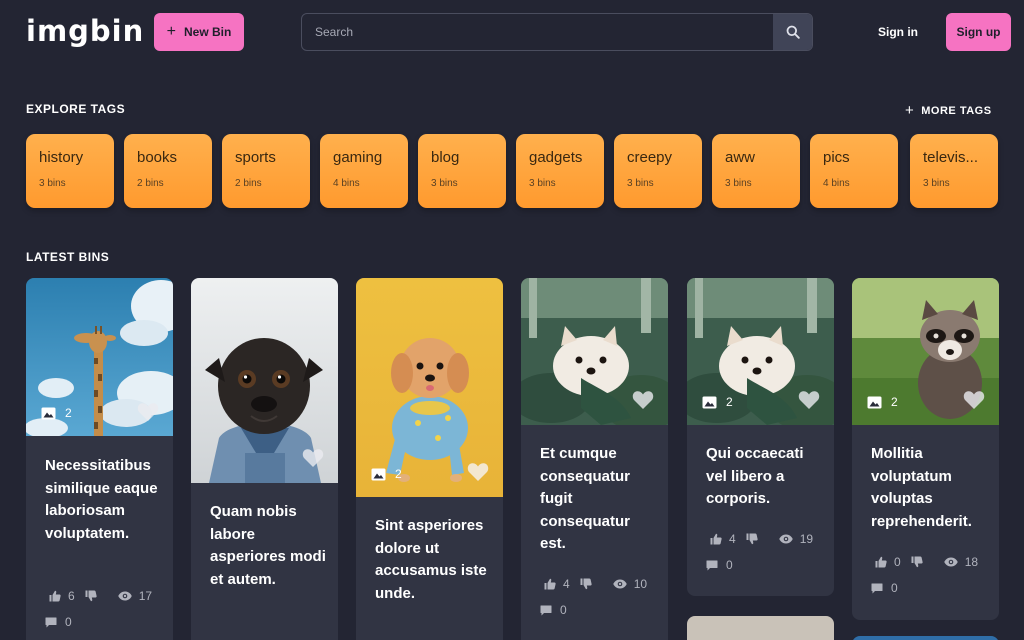 The height and width of the screenshot is (640, 1024). I want to click on top-navbar: imgbin + New Bin Sign in Sign up, so click(512, 32).